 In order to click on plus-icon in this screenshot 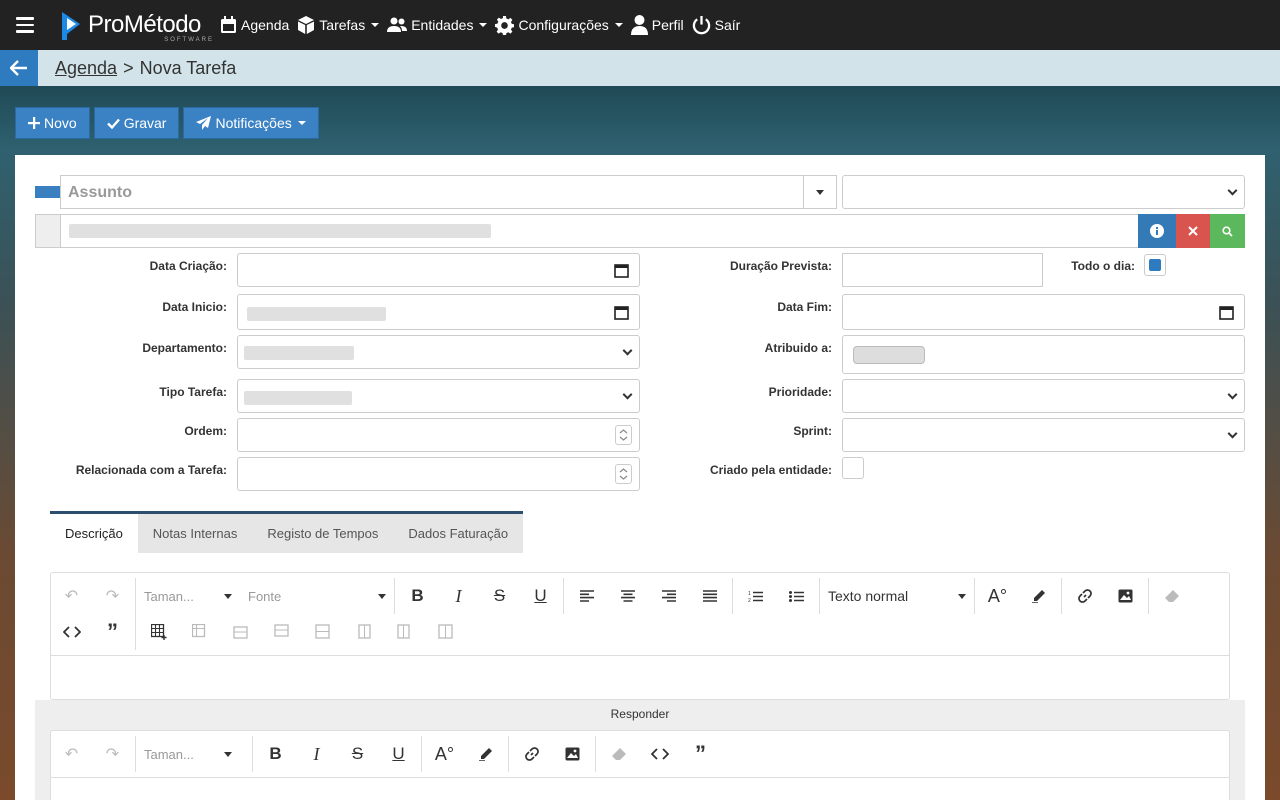, I will do `click(34, 123)`.